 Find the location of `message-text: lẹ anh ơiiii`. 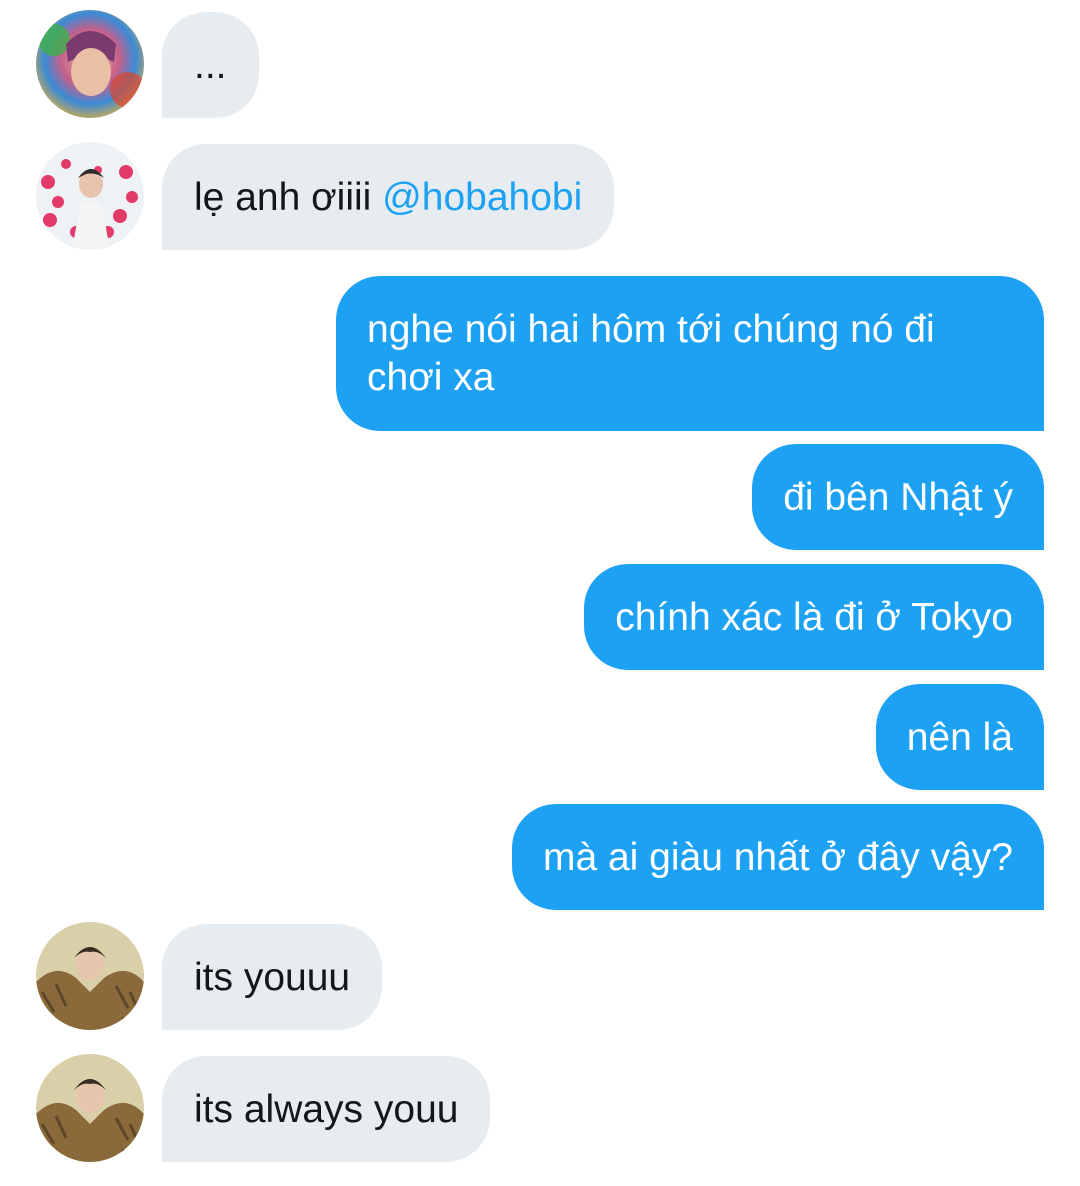

message-text: lẹ anh ơiiii is located at coordinates (288, 197).